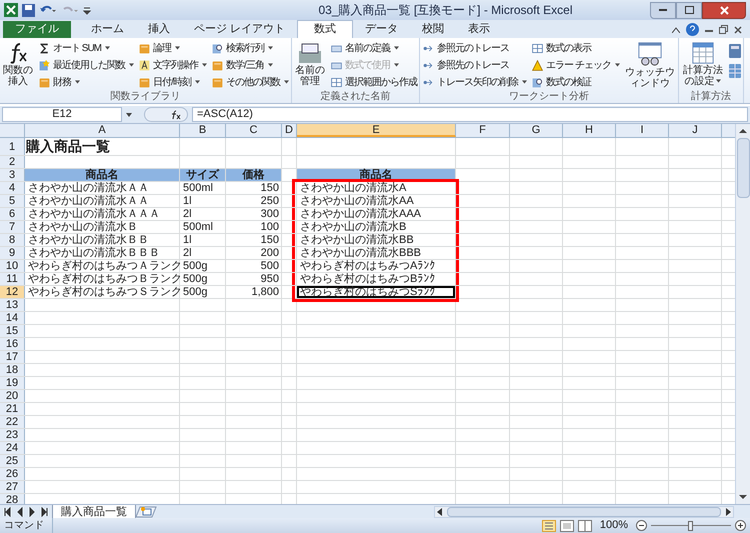 This screenshot has height=533, width=750. Describe the element at coordinates (86, 48) in the screenshot. I see `ribbon-button: オート SUM` at that location.